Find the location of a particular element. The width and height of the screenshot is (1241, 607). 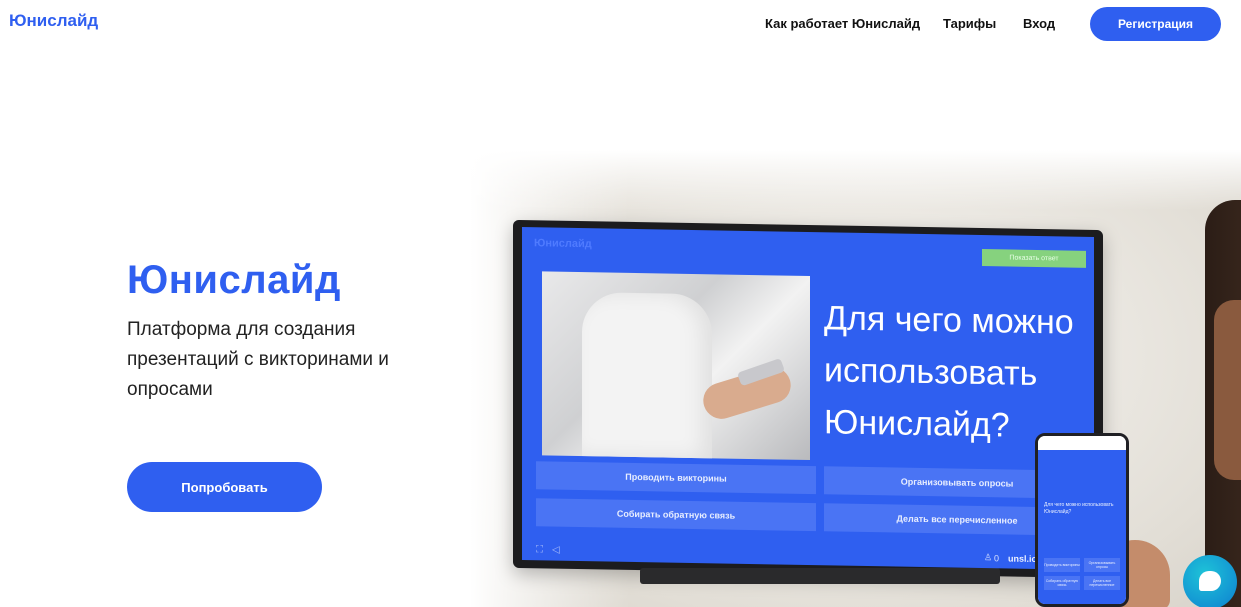

nav-how-it-works: Как работает Юнислайд is located at coordinates (842, 23).